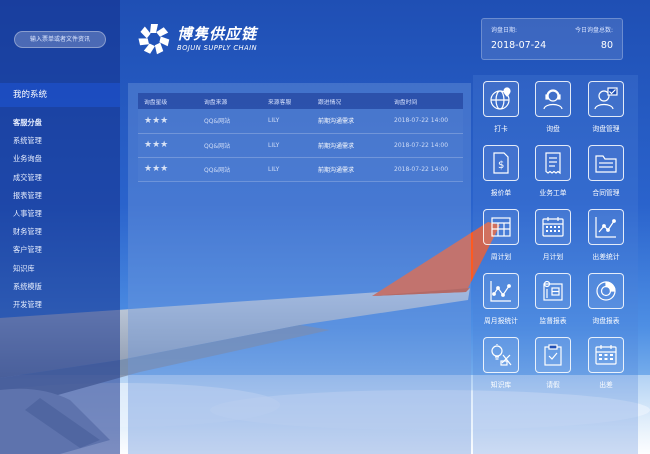 This screenshot has height=454, width=650. Describe the element at coordinates (425, 101) in the screenshot. I see `column-header-time: 询盘时间` at that location.